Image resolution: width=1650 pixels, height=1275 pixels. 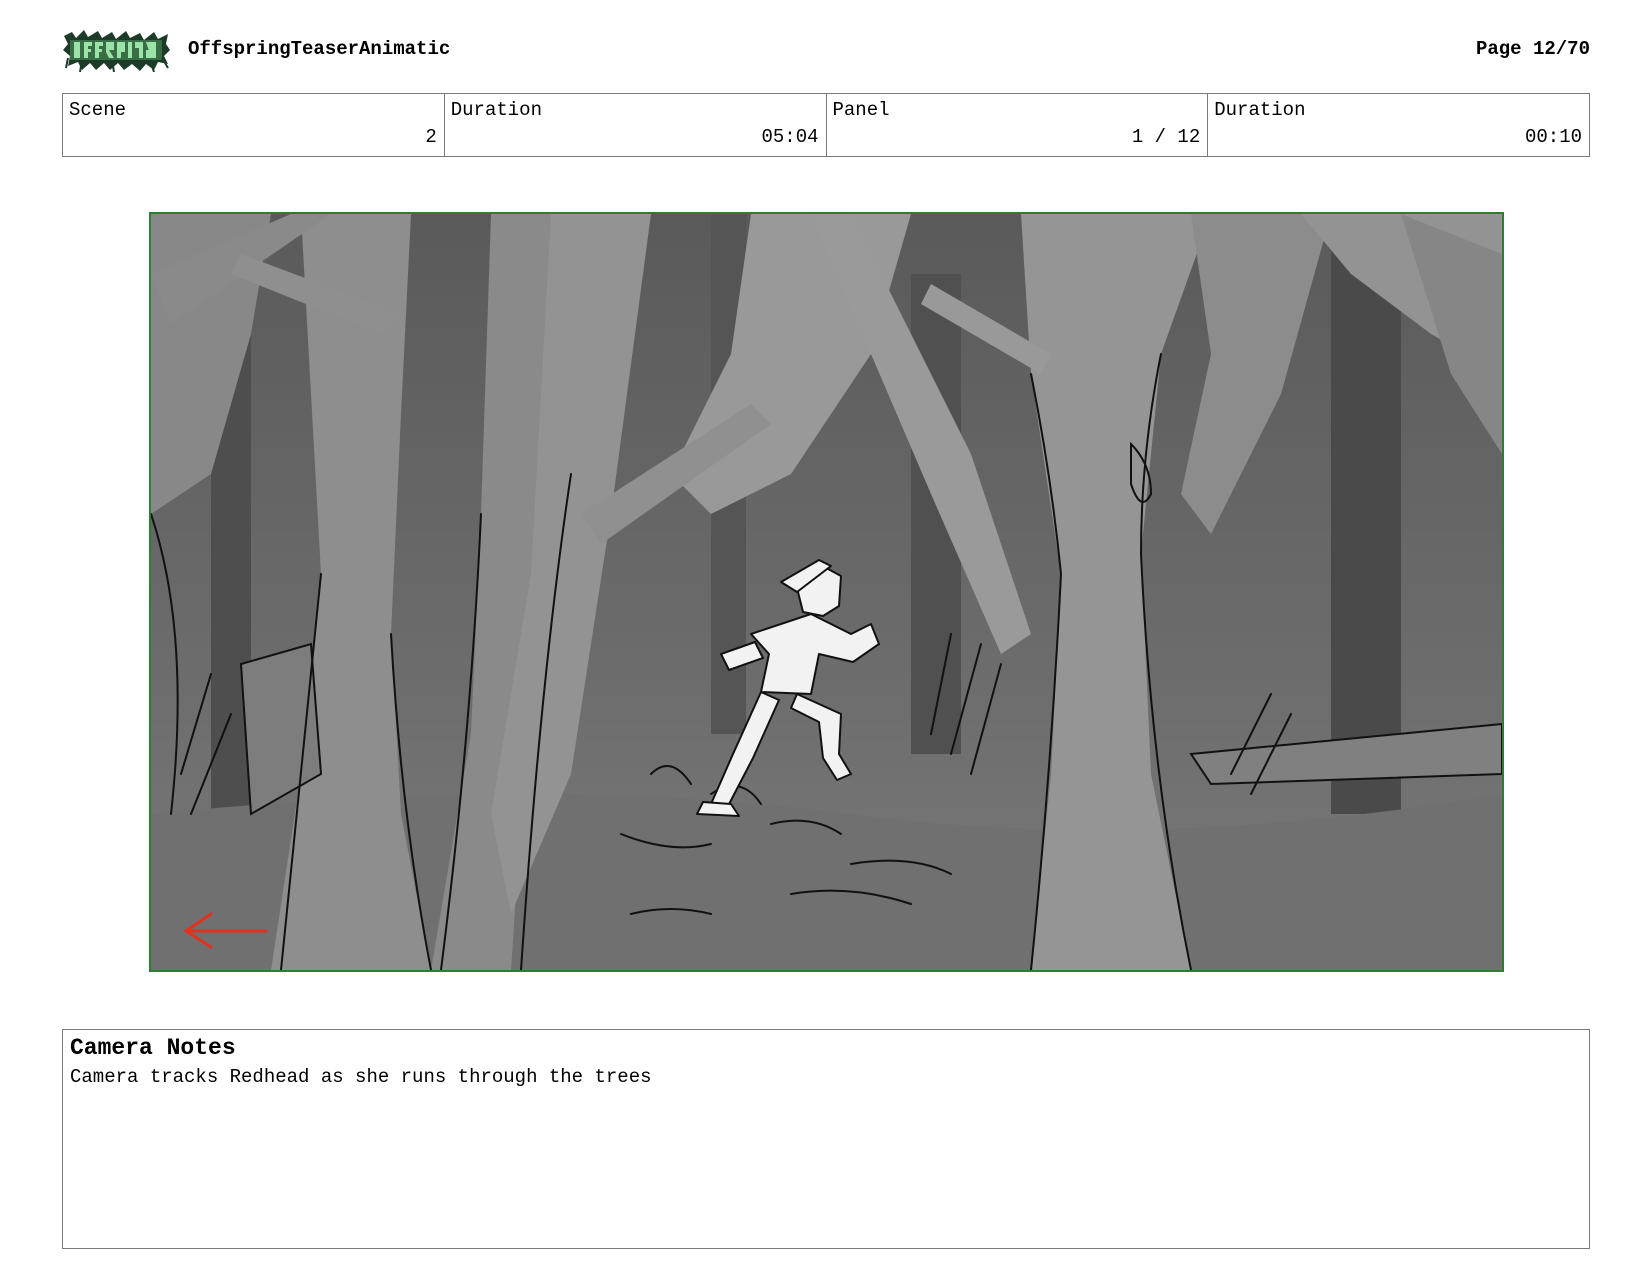 What do you see at coordinates (319, 49) in the screenshot?
I see `document-title: OffspringTeaserAnimatic` at bounding box center [319, 49].